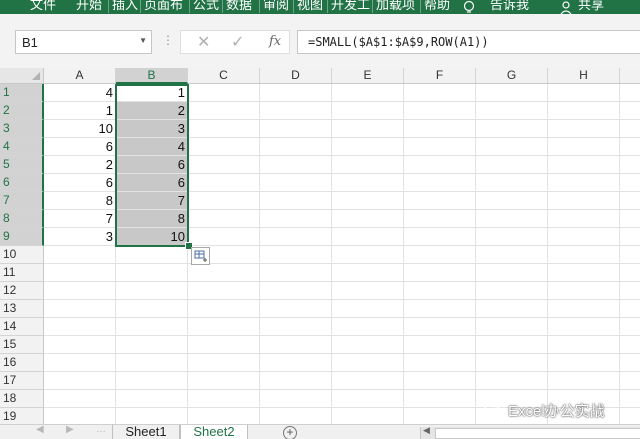  Describe the element at coordinates (440, 273) in the screenshot. I see `cell-f11` at that location.